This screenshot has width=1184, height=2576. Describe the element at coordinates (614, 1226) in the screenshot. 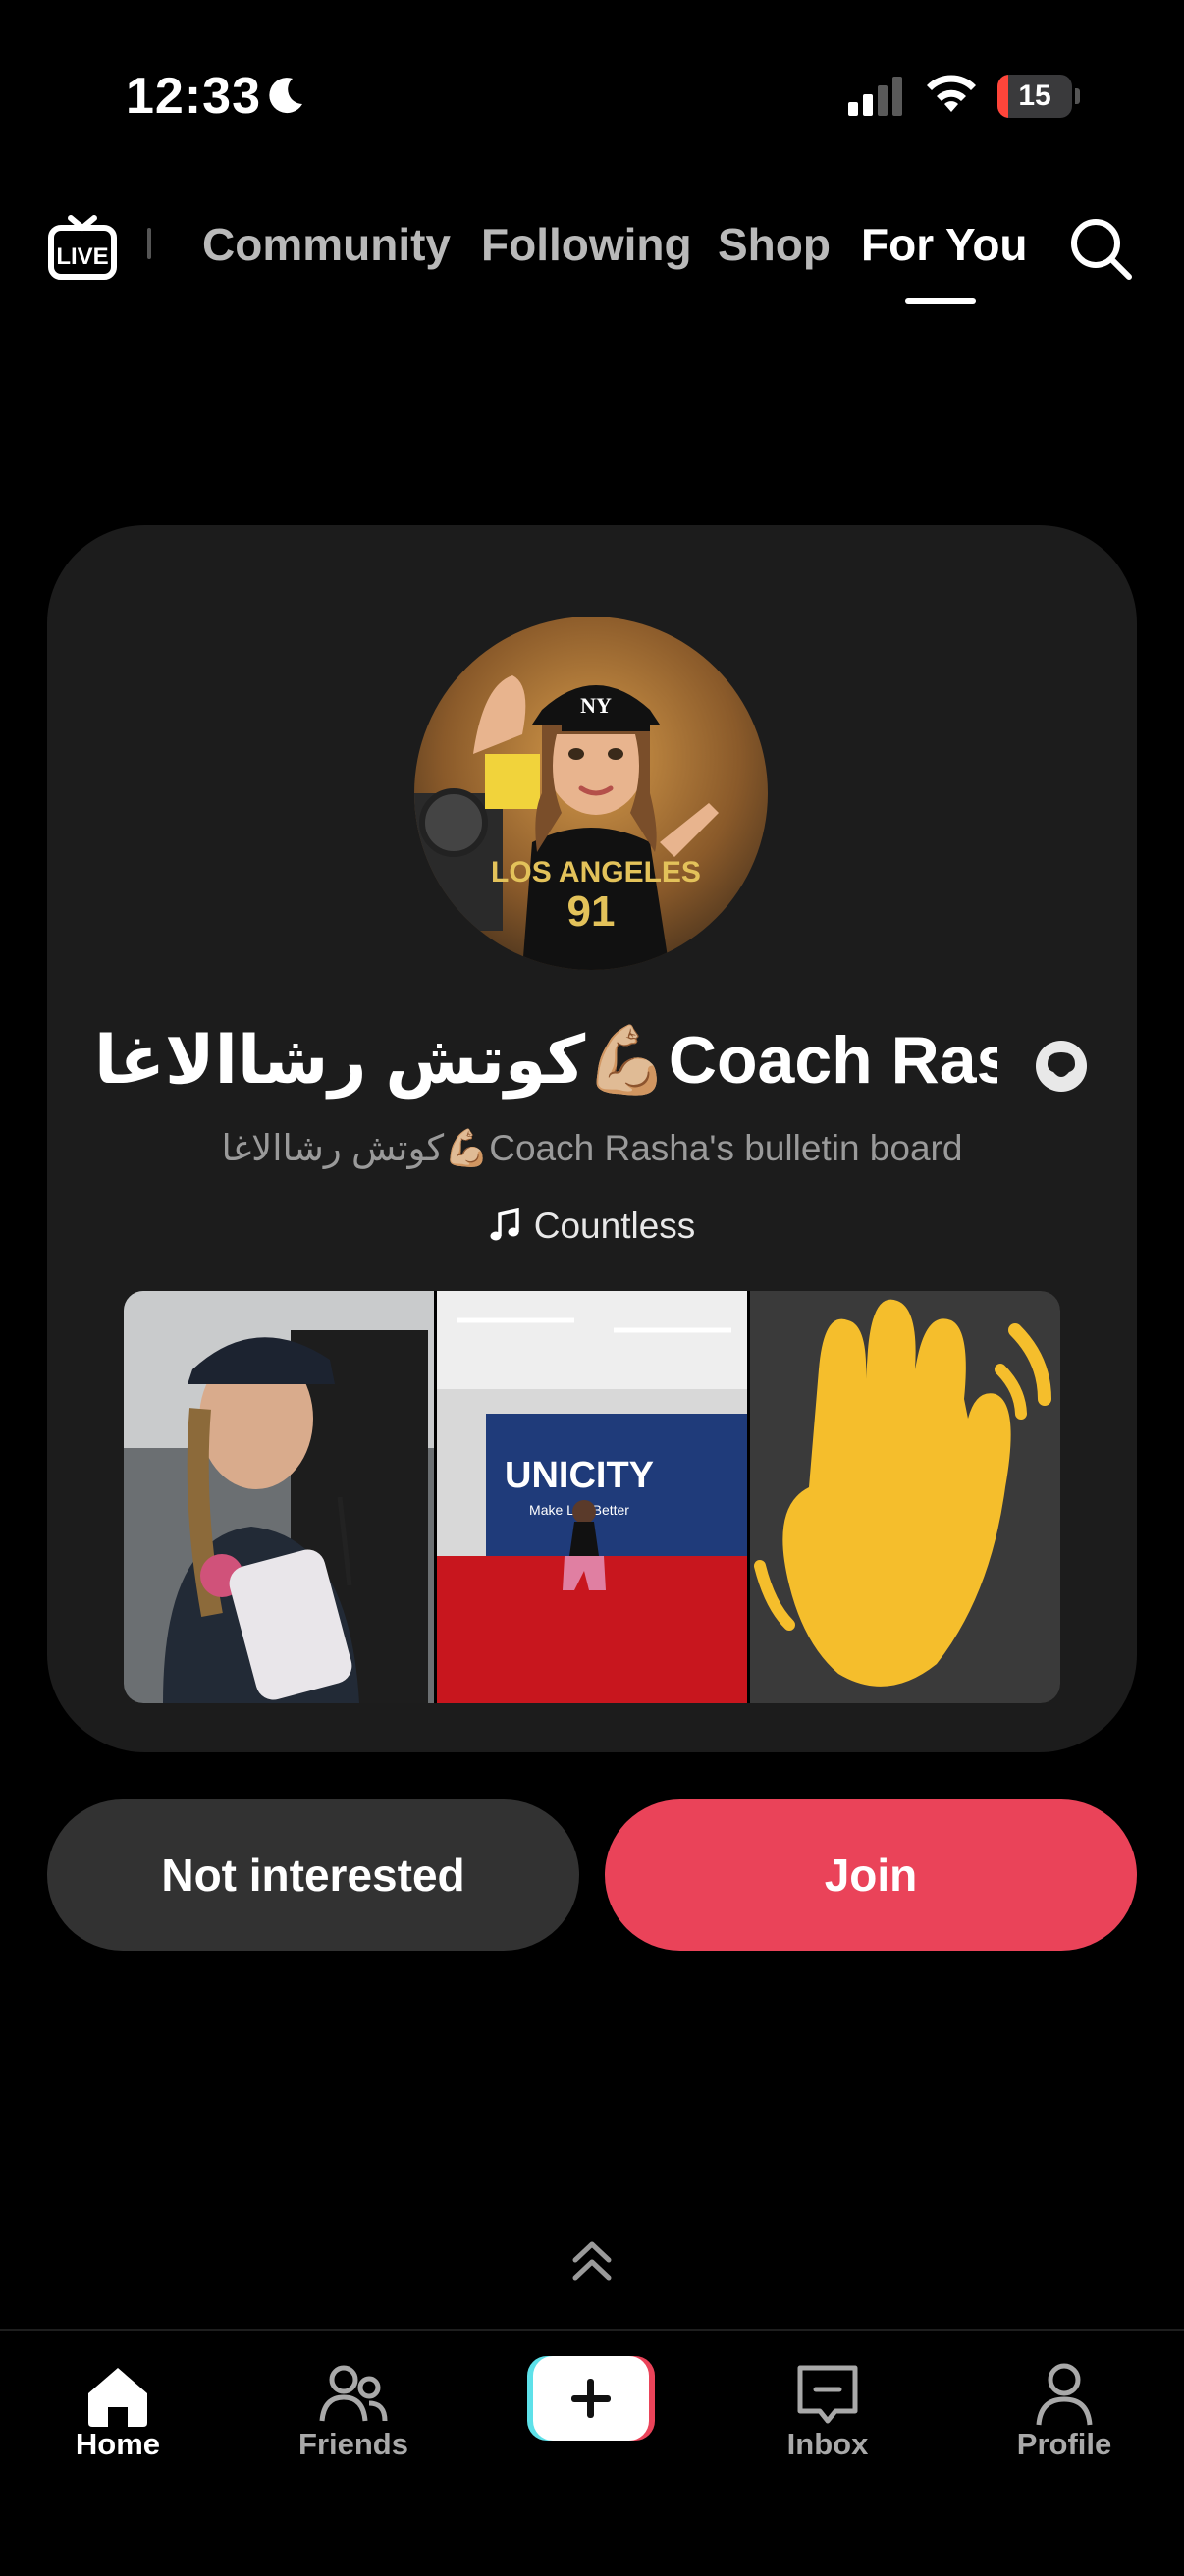

I see `music-title: Countless` at that location.